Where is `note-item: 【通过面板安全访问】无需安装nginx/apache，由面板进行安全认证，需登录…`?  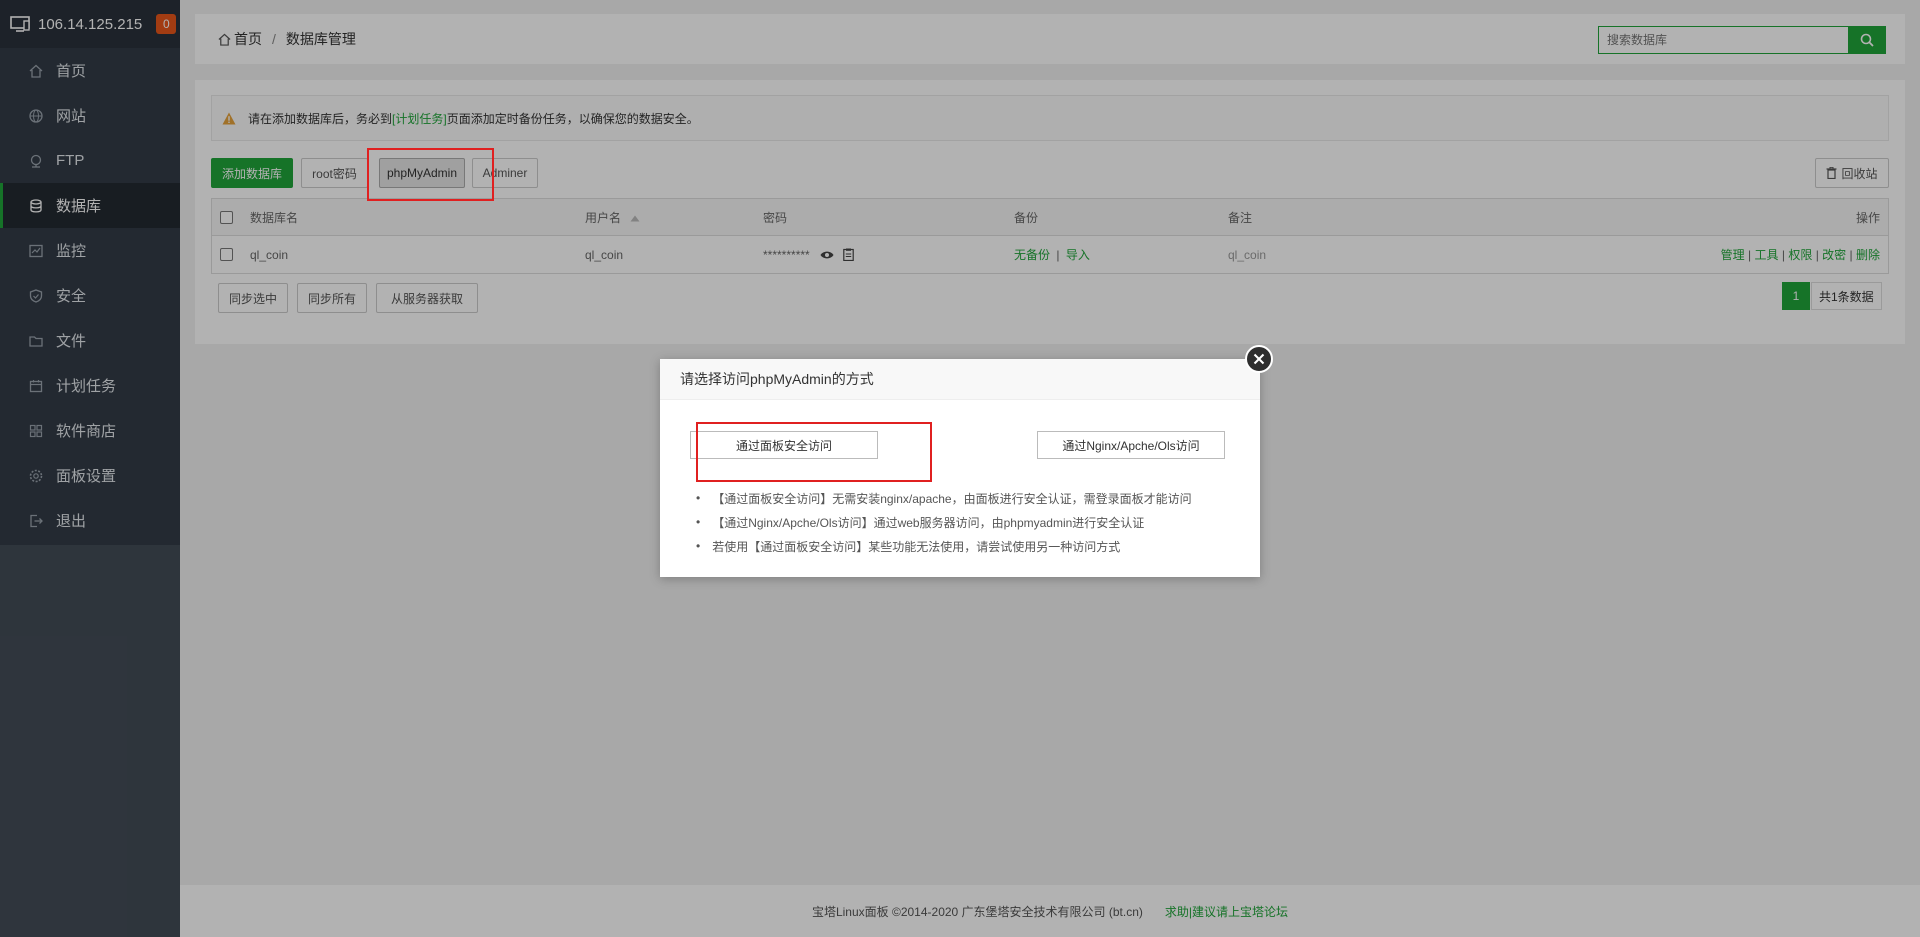
note-item: 【通过面板安全访问】无需安装nginx/apache，由面板进行安全认证，需登录… is located at coordinates (943, 498).